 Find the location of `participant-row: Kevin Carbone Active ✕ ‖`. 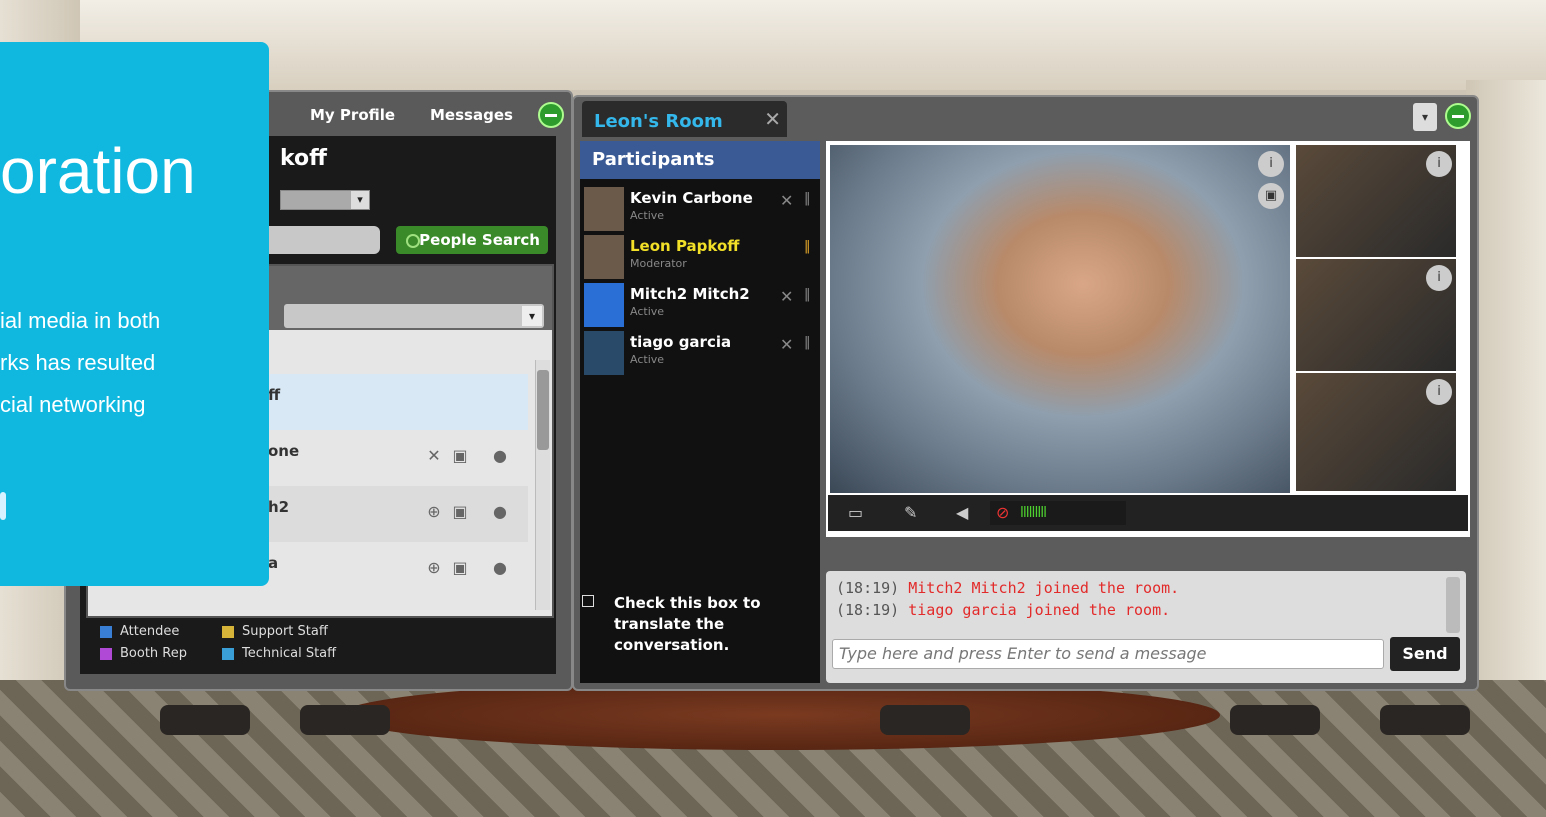

participant-row: Kevin Carbone Active ✕ ‖ is located at coordinates (700, 209).